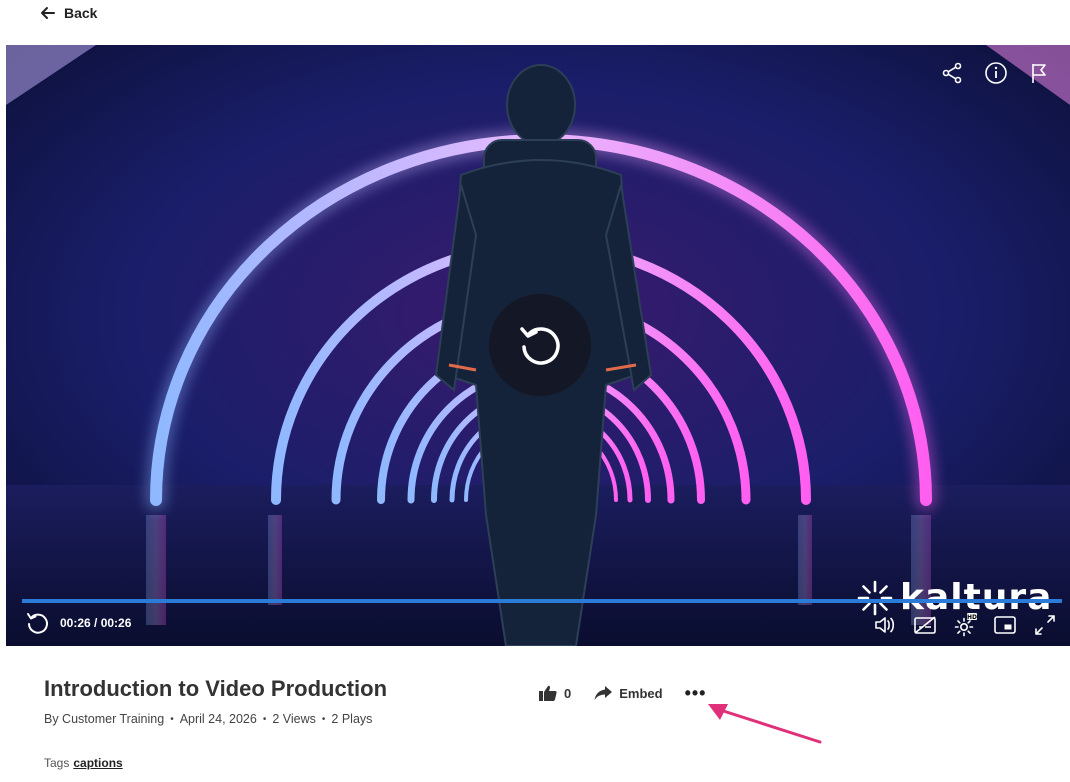 Image resolution: width=1070 pixels, height=782 pixels. Describe the element at coordinates (965, 625) in the screenshot. I see `settings-icon: HD` at that location.